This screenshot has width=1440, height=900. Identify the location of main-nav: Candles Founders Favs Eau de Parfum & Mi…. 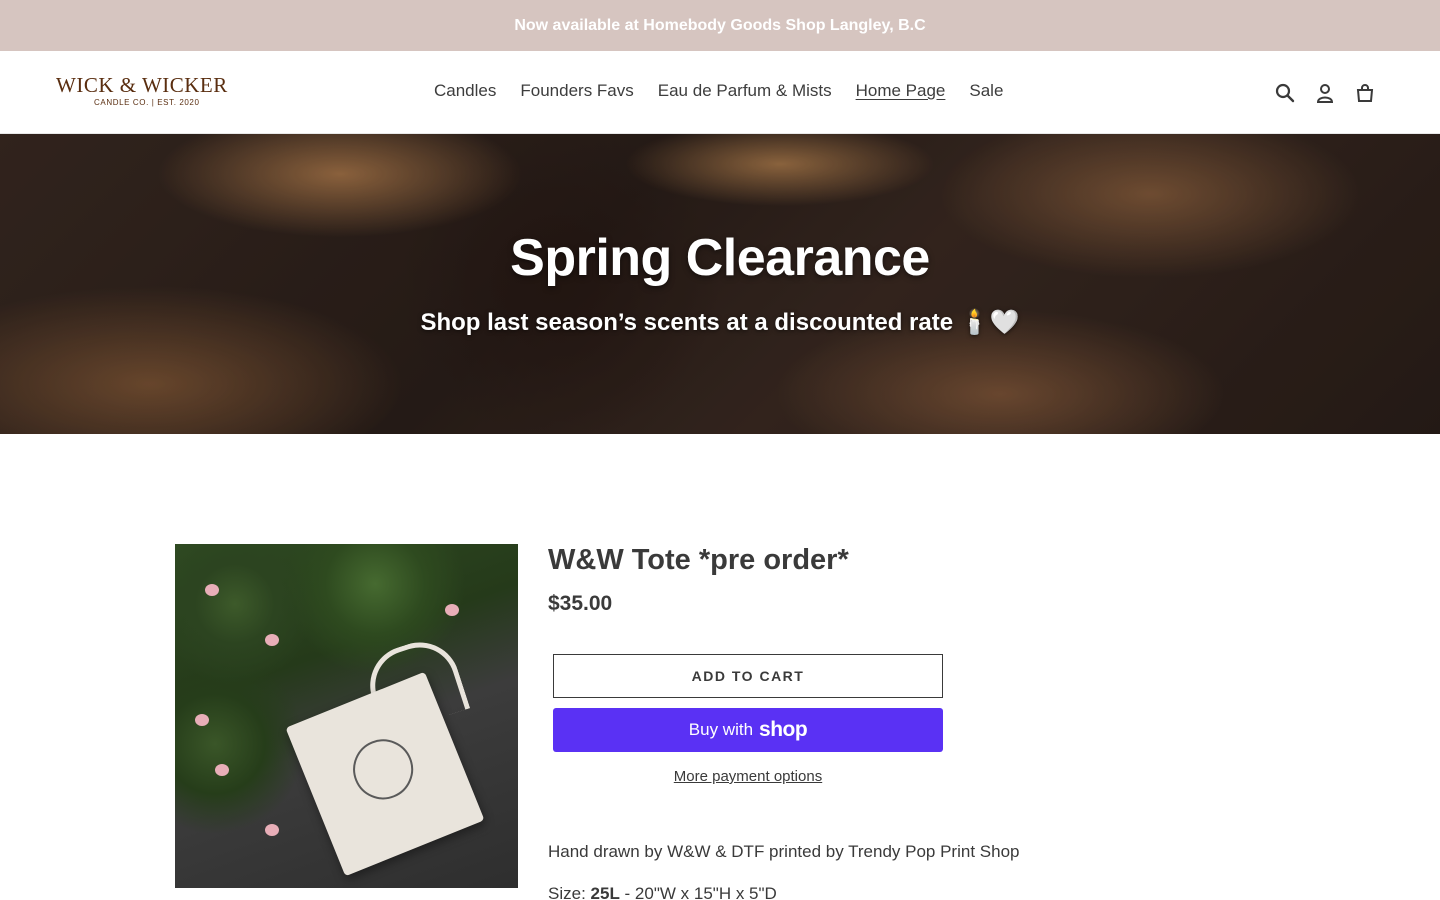
(718, 91).